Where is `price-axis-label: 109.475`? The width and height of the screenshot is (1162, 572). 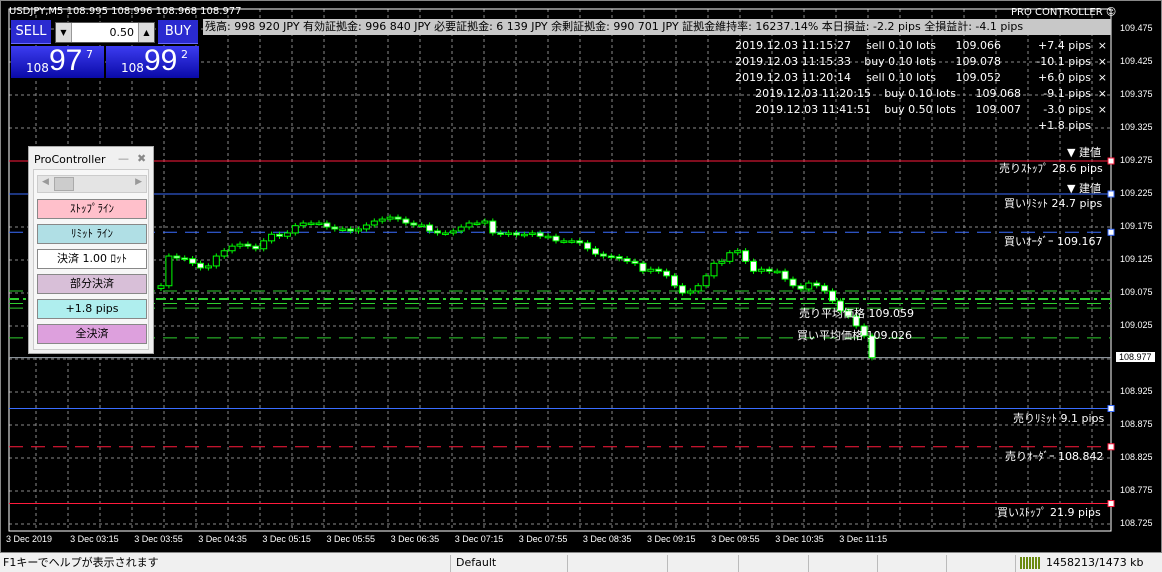 price-axis-label: 109.475 is located at coordinates (1136, 28).